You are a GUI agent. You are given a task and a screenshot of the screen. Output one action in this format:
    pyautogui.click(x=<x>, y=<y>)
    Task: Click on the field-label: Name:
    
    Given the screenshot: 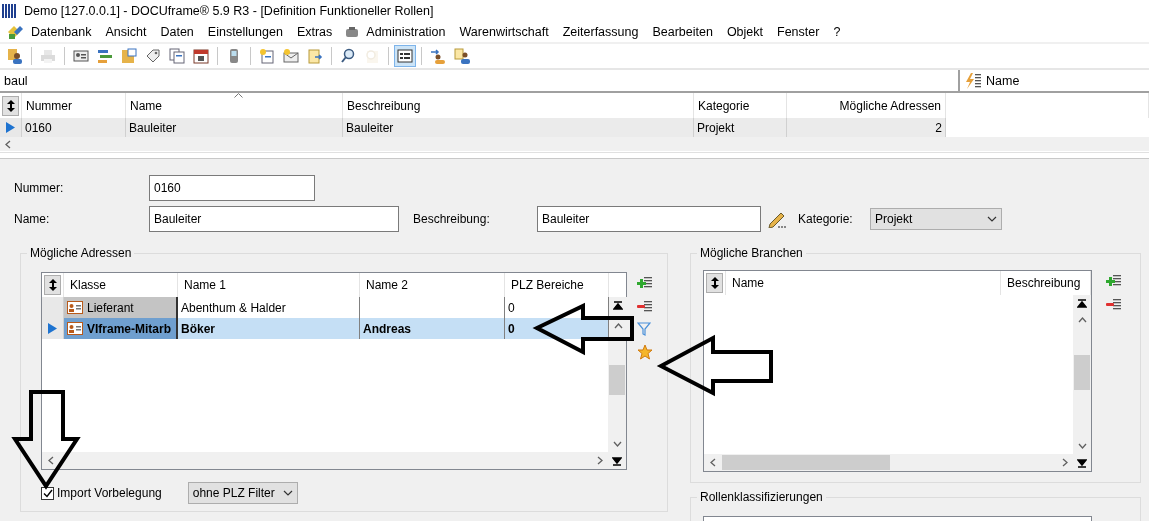 What is the action you would take?
    pyautogui.click(x=32, y=219)
    